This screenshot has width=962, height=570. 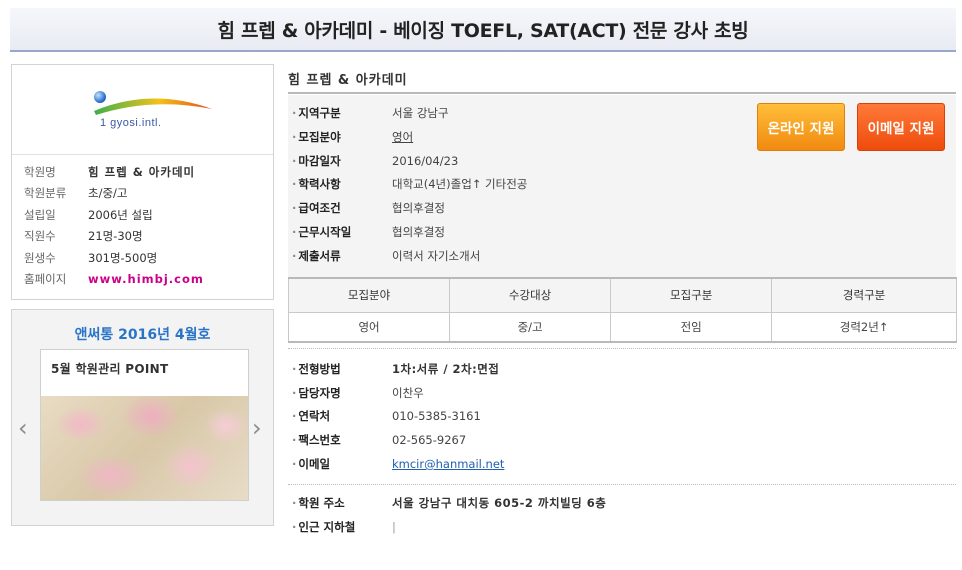 What do you see at coordinates (83, 236) in the screenshot?
I see `profile-row-staff: 직원수 21명-30명` at bounding box center [83, 236].